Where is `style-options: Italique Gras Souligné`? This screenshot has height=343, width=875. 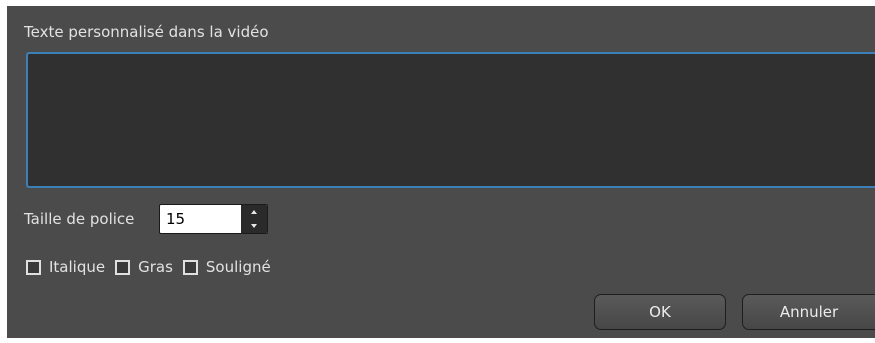
style-options: Italique Gras Souligné is located at coordinates (153, 267).